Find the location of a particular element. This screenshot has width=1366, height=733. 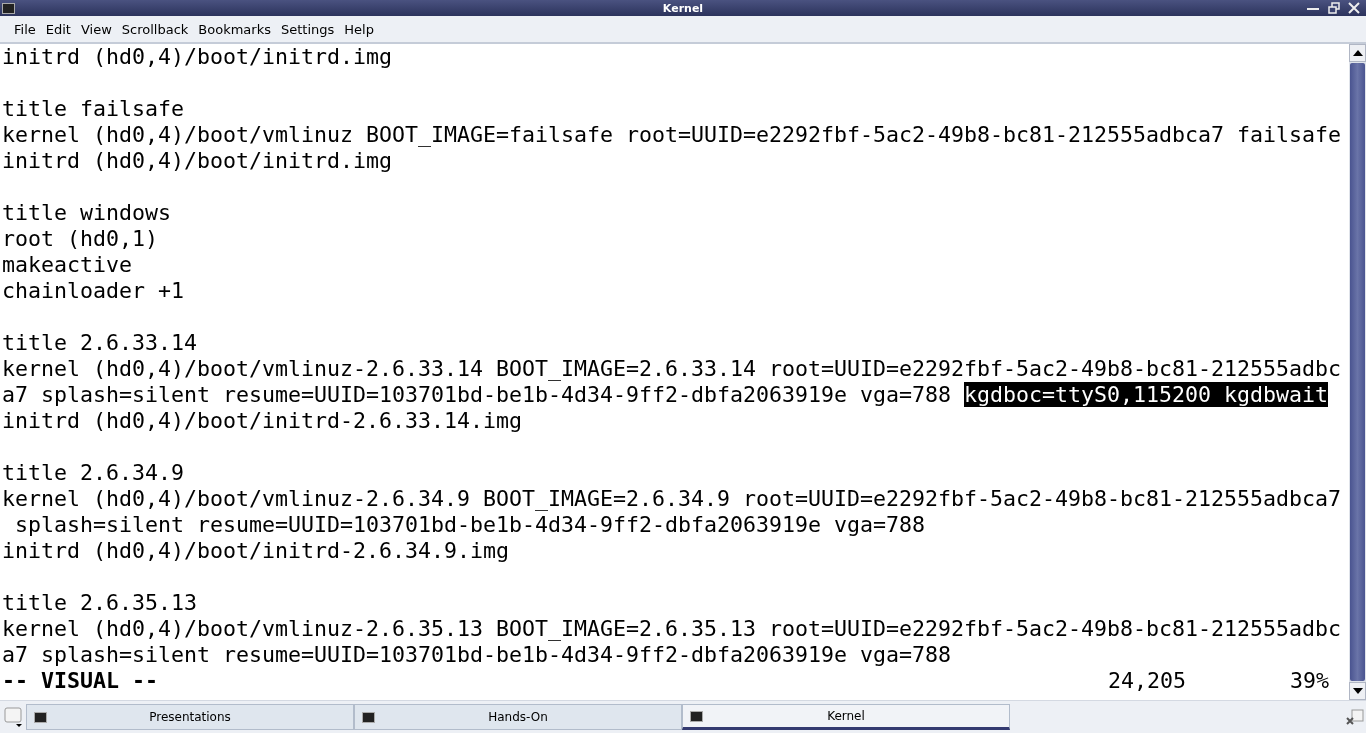

window-title: Kernel is located at coordinates (683, 8).